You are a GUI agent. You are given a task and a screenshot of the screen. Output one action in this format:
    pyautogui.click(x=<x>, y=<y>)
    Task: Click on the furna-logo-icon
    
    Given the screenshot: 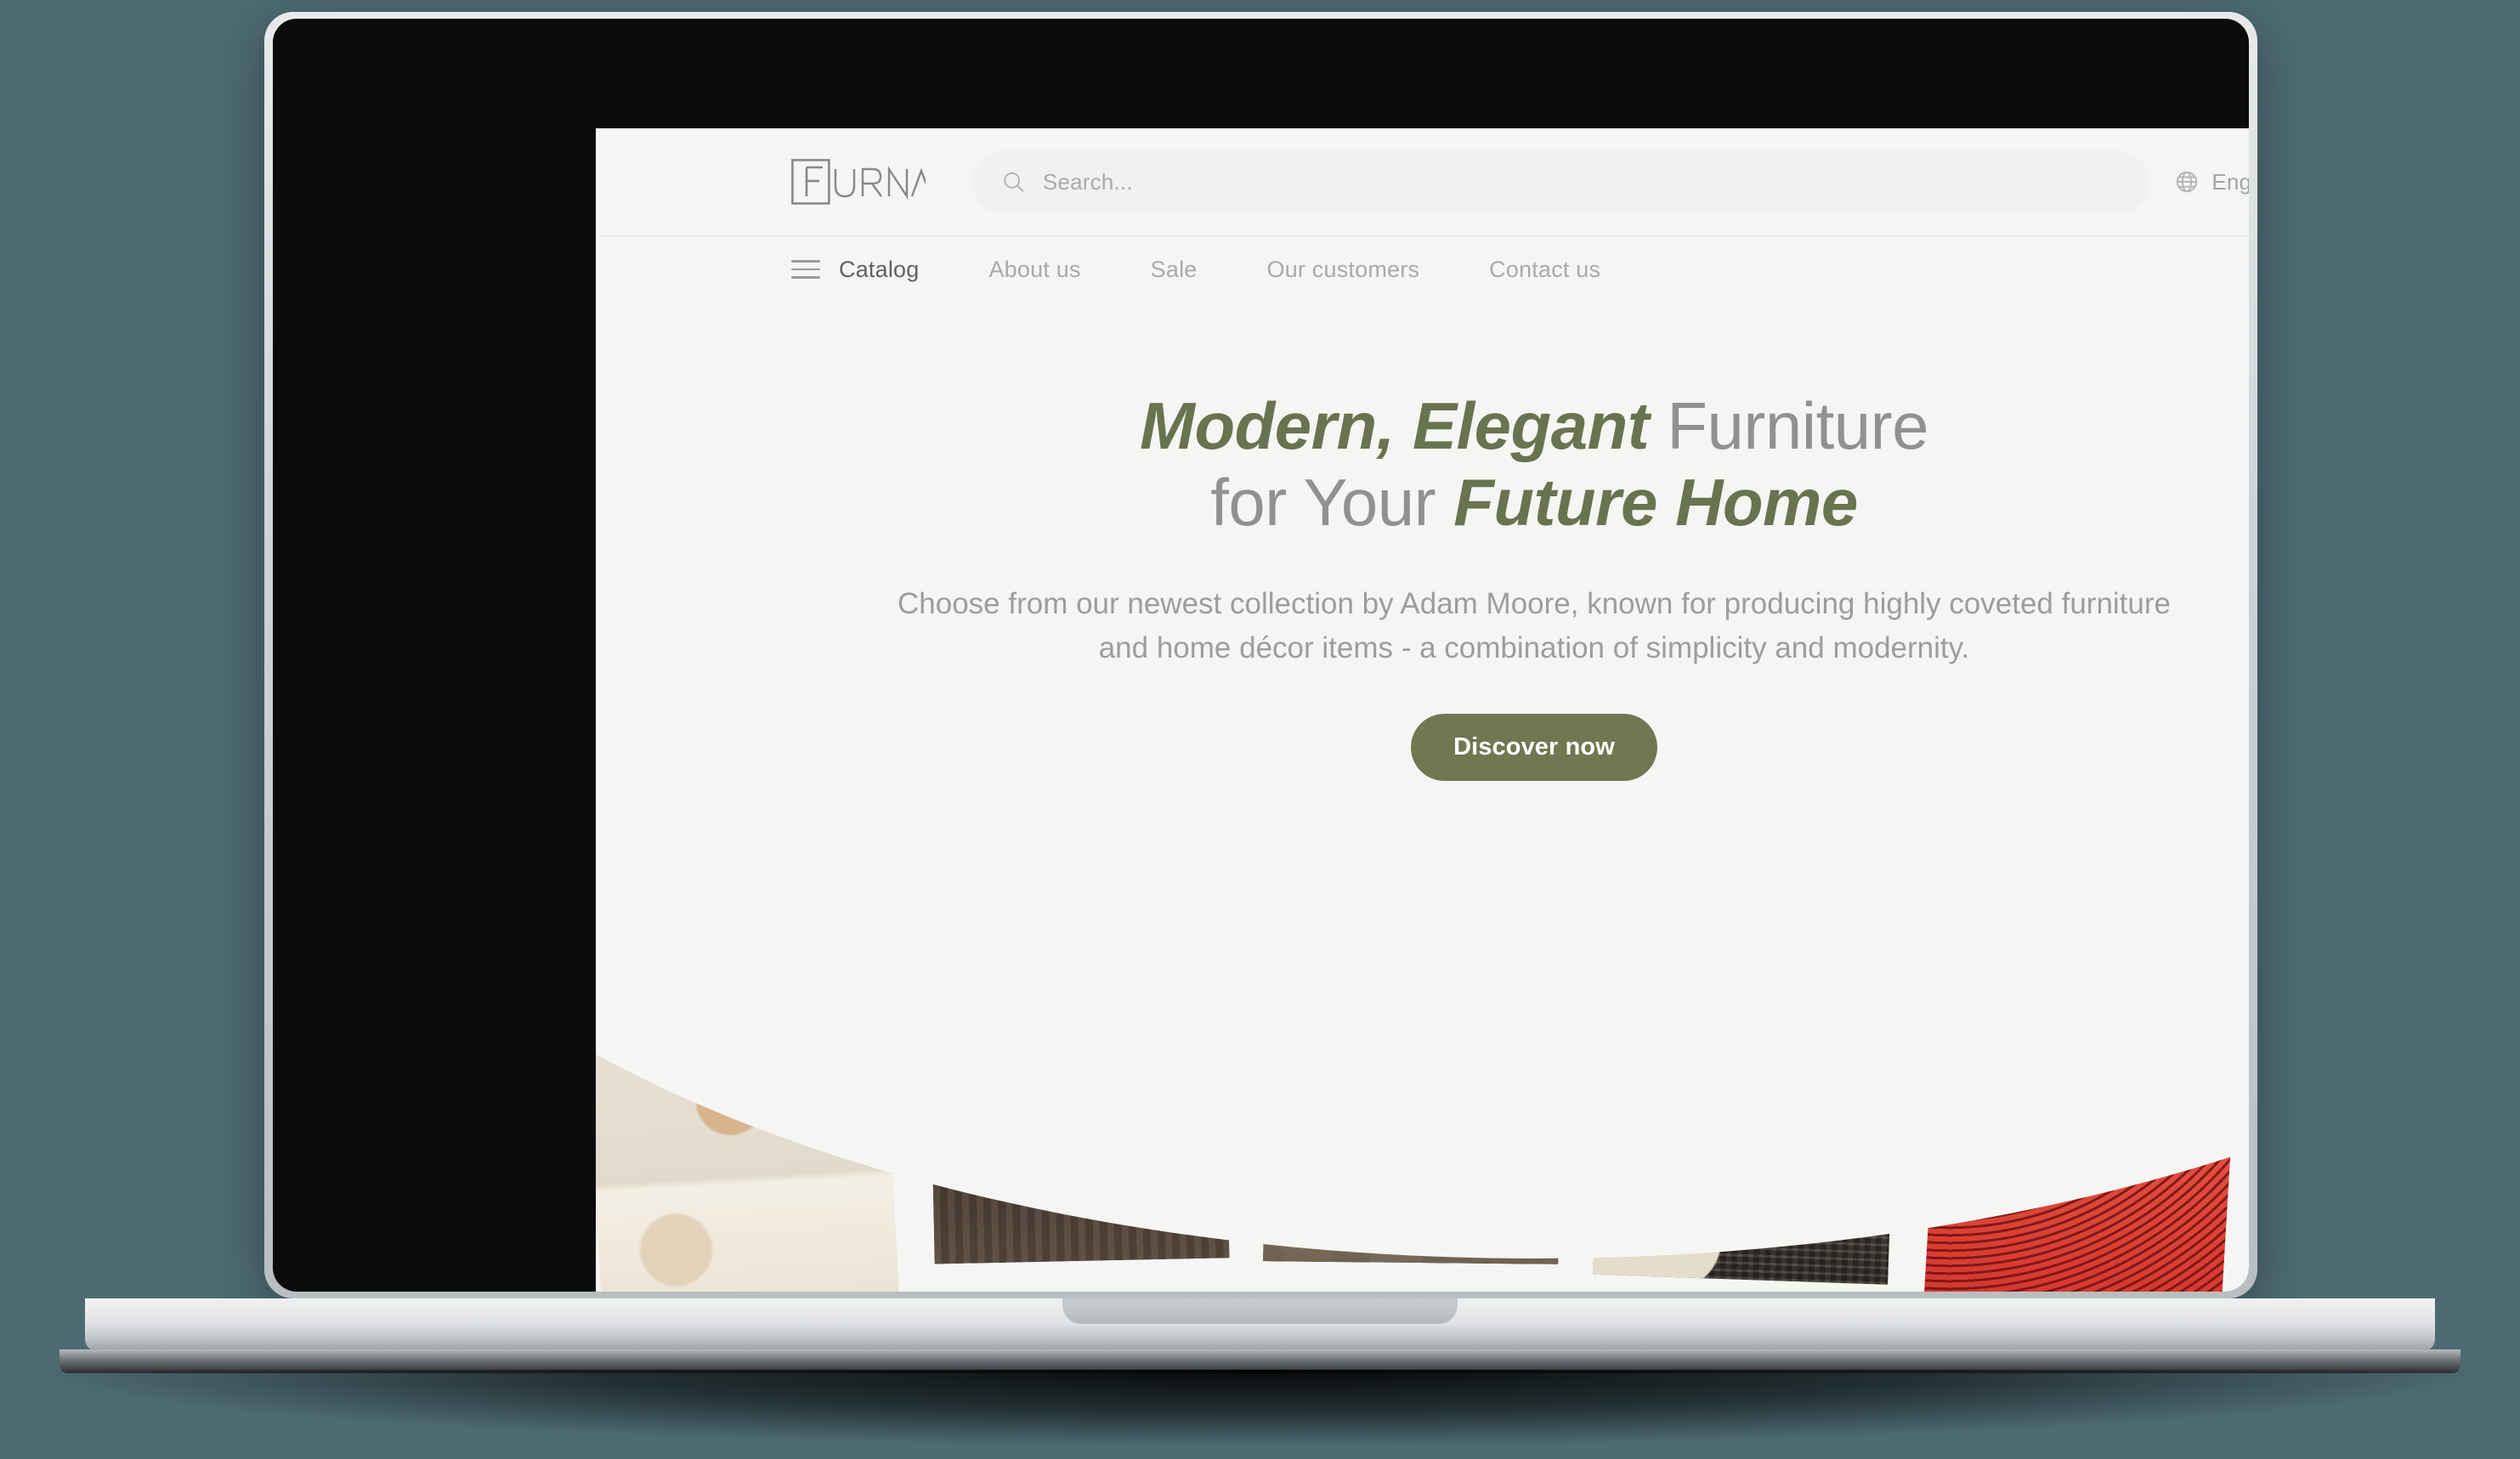 What is the action you would take?
    pyautogui.click(x=858, y=182)
    